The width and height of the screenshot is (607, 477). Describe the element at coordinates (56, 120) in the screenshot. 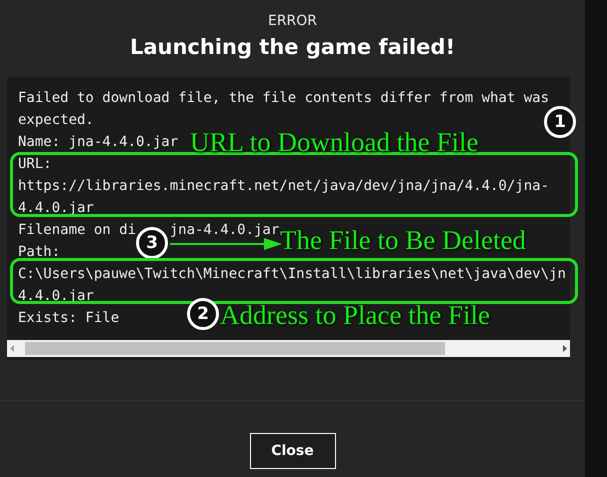

I see `log-line: expected.` at that location.